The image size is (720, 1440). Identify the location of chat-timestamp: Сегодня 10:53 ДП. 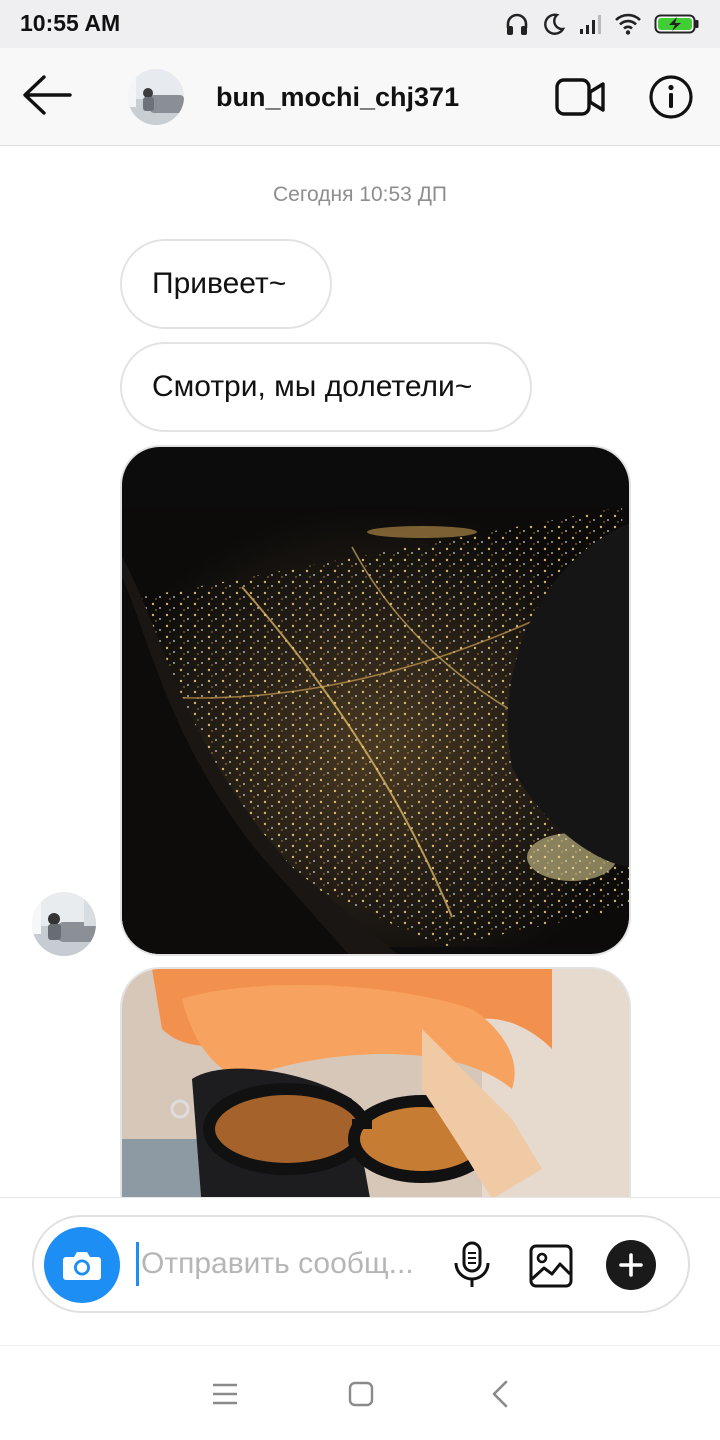
(360, 194).